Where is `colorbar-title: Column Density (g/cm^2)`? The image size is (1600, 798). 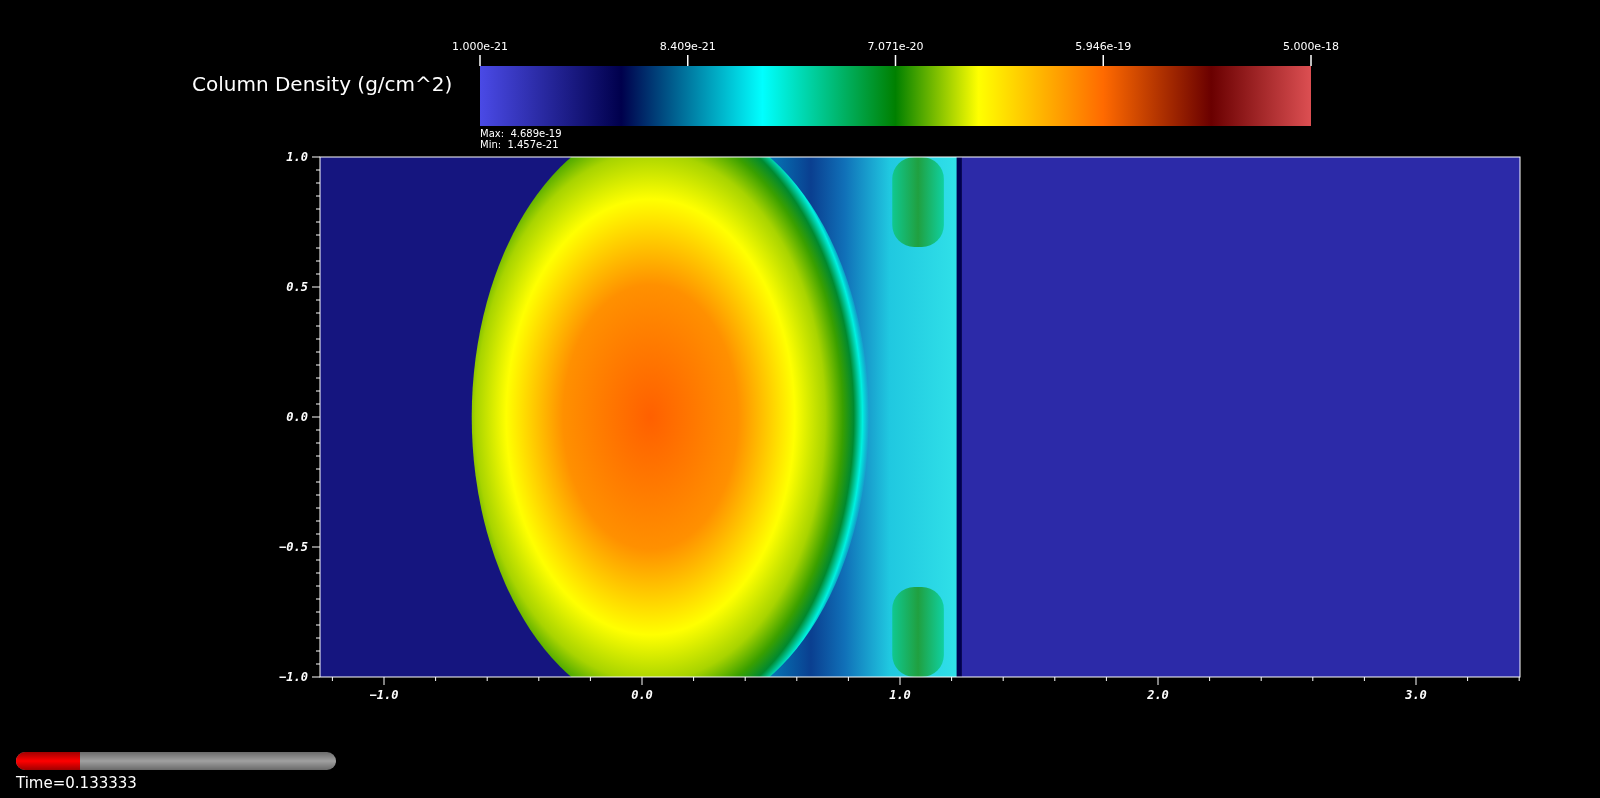
colorbar-title: Column Density (g/cm^2) is located at coordinates (322, 84).